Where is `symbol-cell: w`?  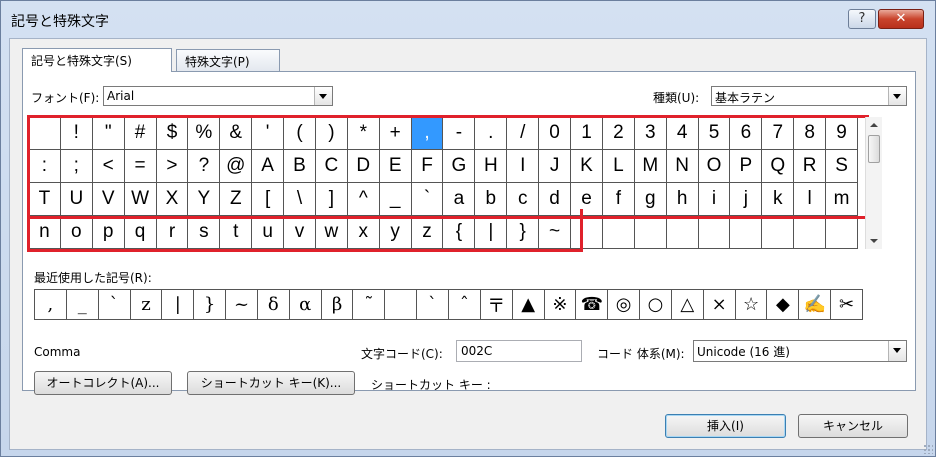 symbol-cell: w is located at coordinates (331, 232).